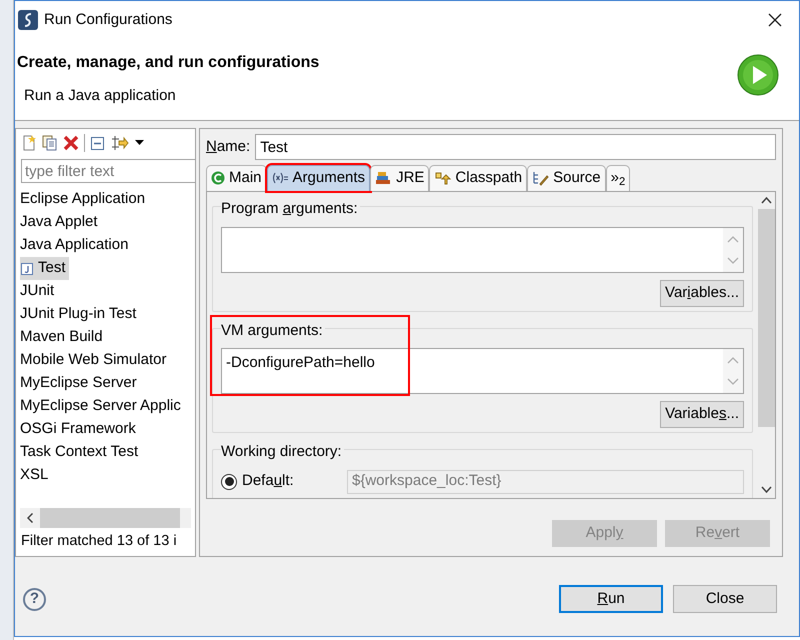  Describe the element at coordinates (228, 146) in the screenshot. I see `name-label: Name:` at that location.